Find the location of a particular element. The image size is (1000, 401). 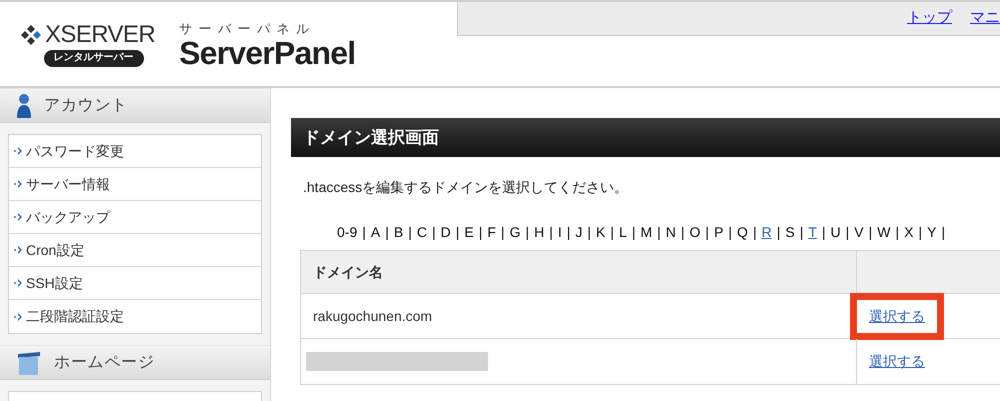

letter-text: A is located at coordinates (375, 232).